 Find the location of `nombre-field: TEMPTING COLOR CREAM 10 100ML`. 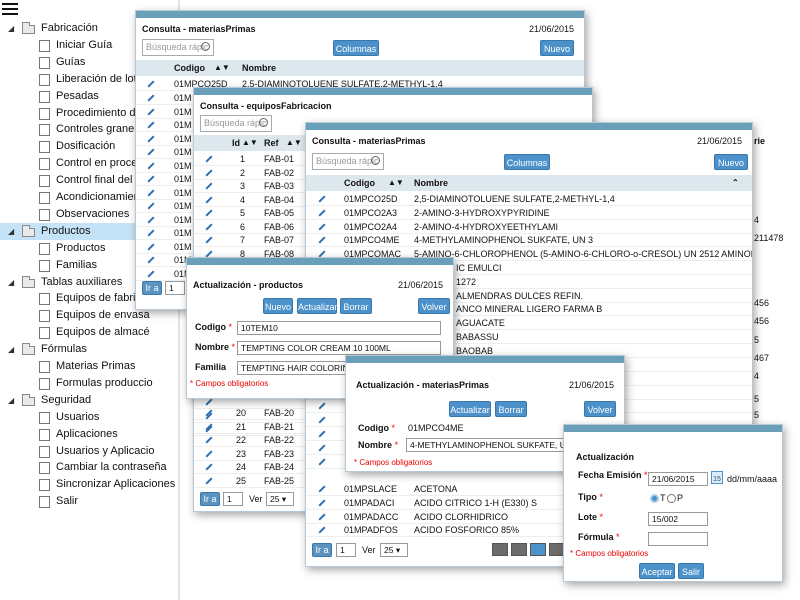

nombre-field: TEMPTING COLOR CREAM 10 100ML is located at coordinates (339, 348).